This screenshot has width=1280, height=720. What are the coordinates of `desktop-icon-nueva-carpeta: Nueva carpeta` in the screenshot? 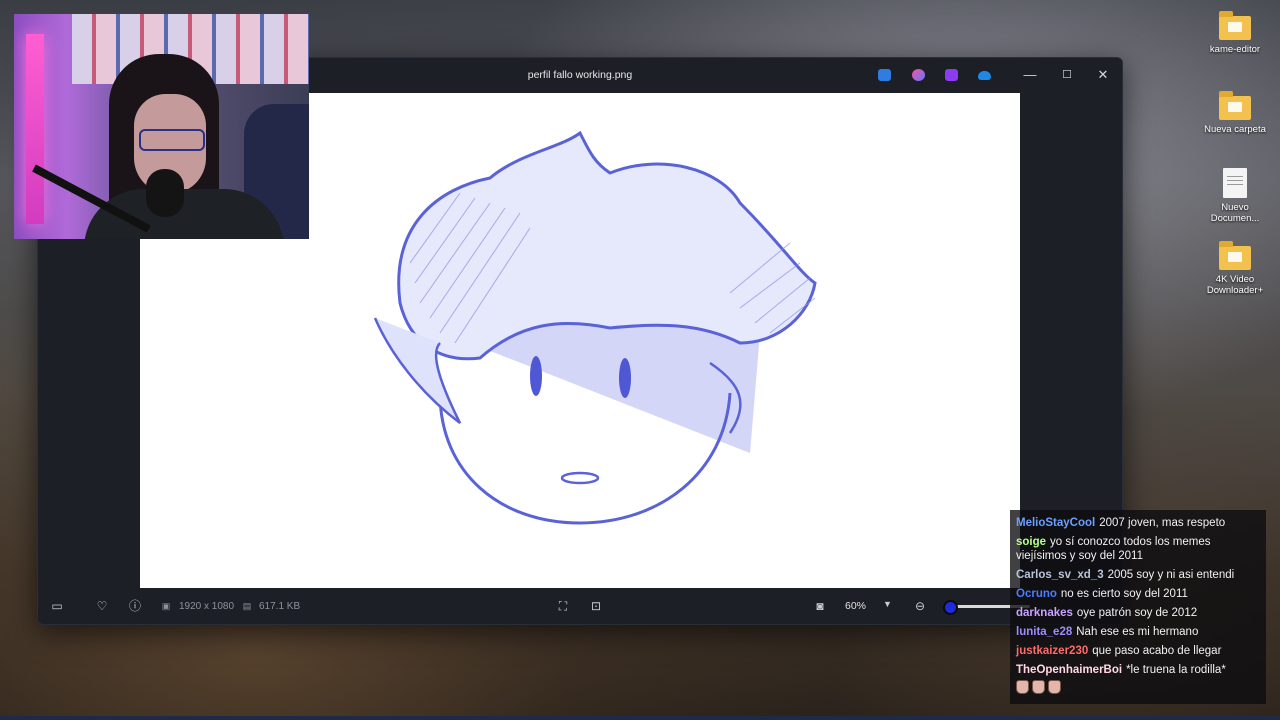 It's located at (1235, 113).